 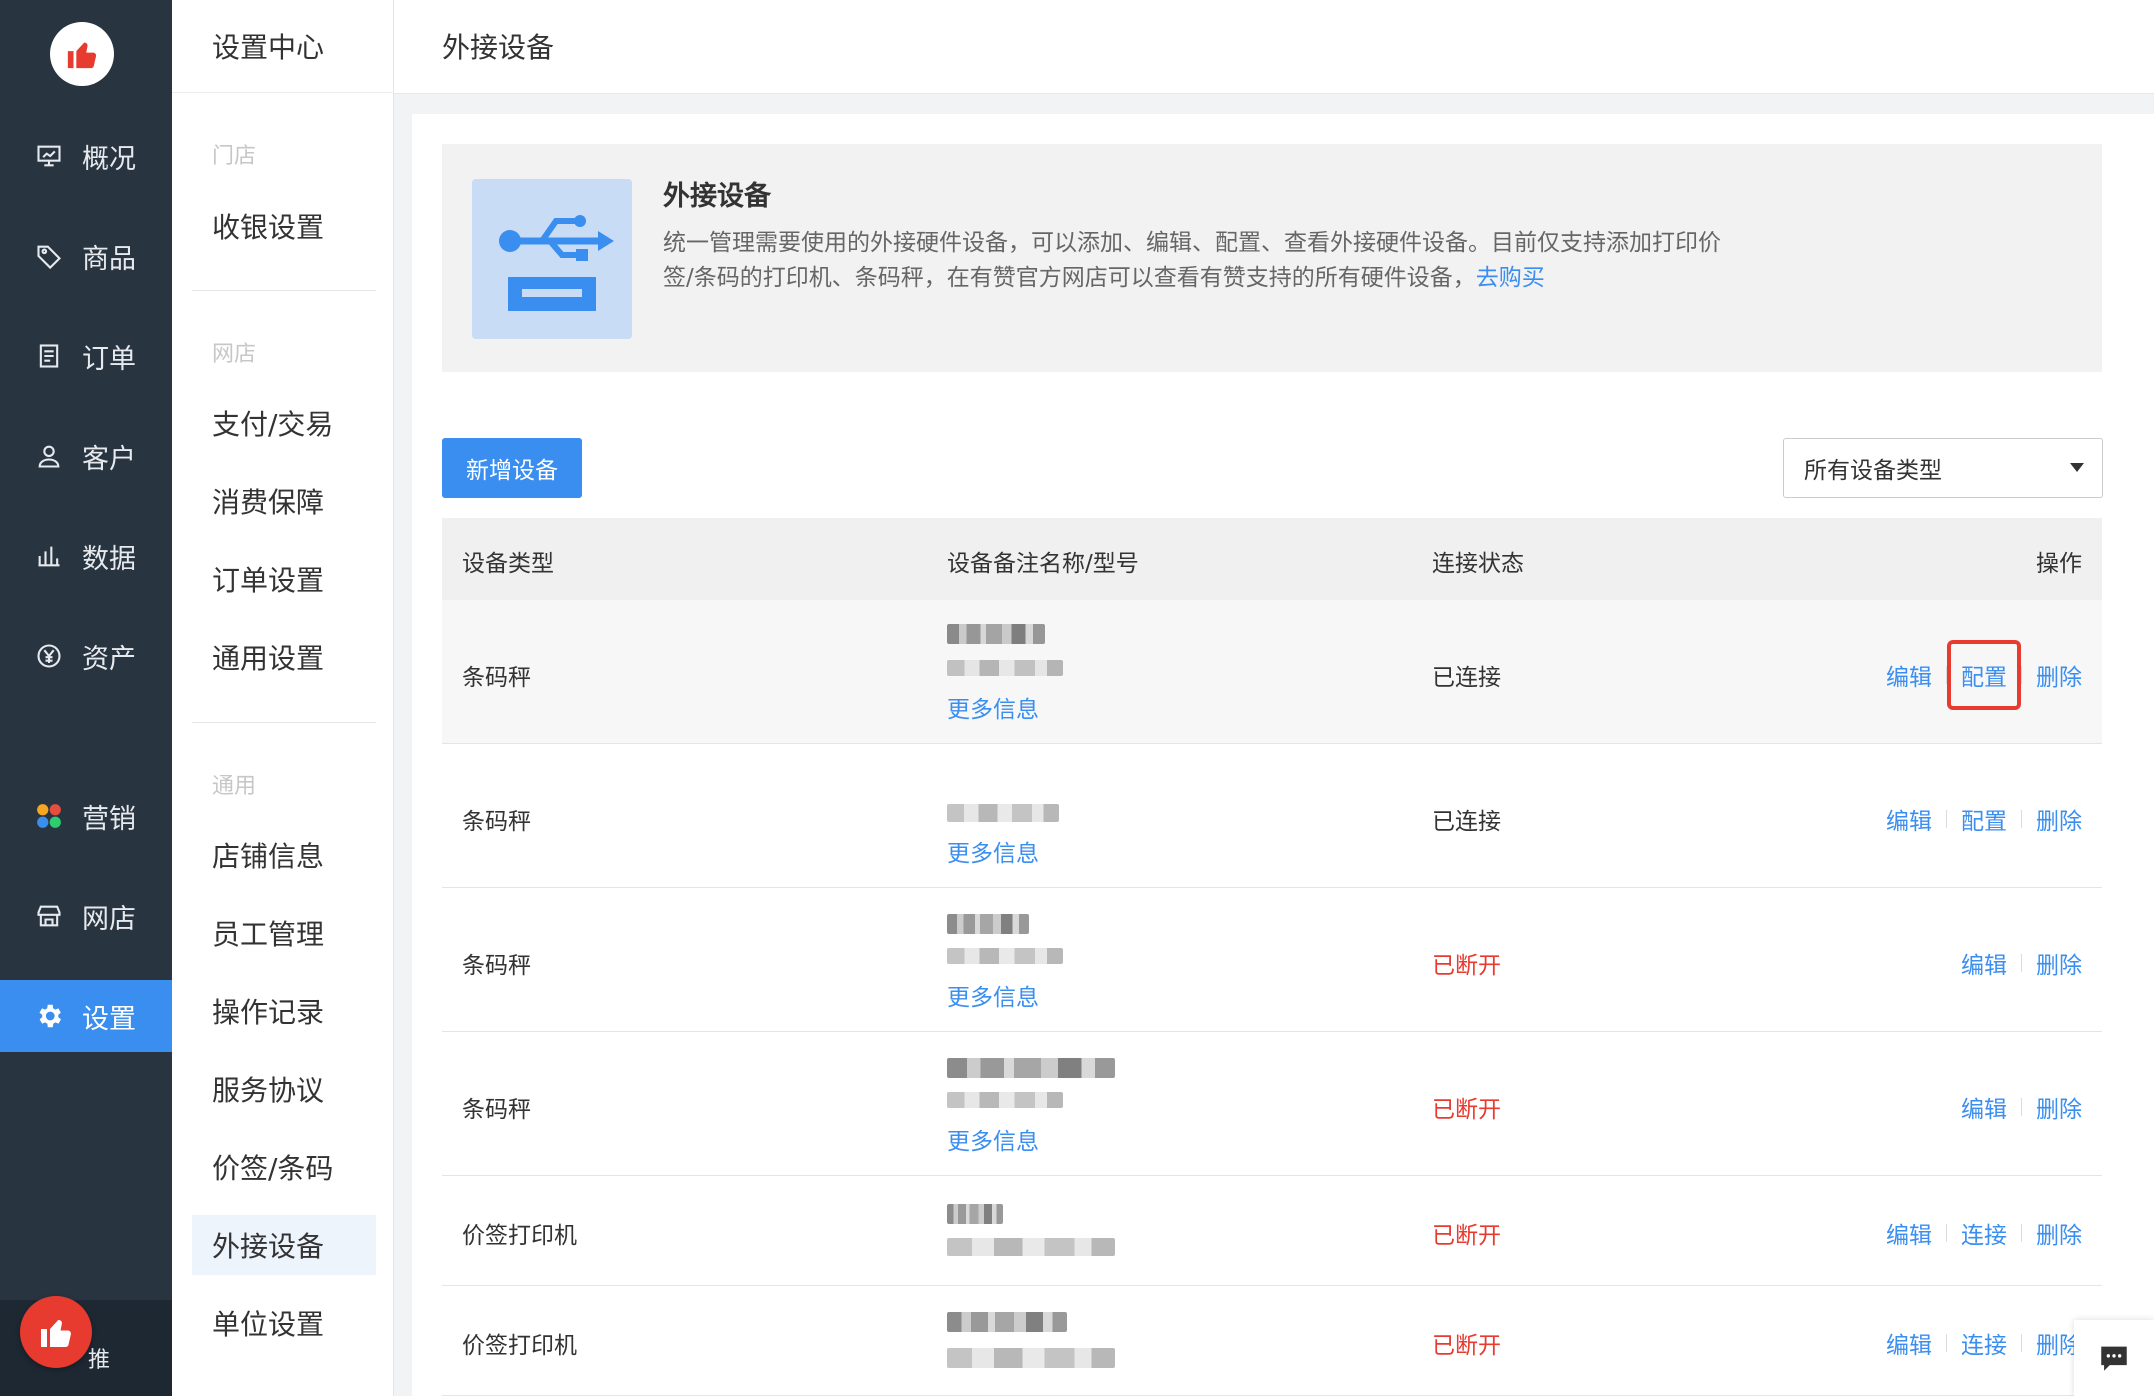 What do you see at coordinates (49, 916) in the screenshot?
I see `store-icon` at bounding box center [49, 916].